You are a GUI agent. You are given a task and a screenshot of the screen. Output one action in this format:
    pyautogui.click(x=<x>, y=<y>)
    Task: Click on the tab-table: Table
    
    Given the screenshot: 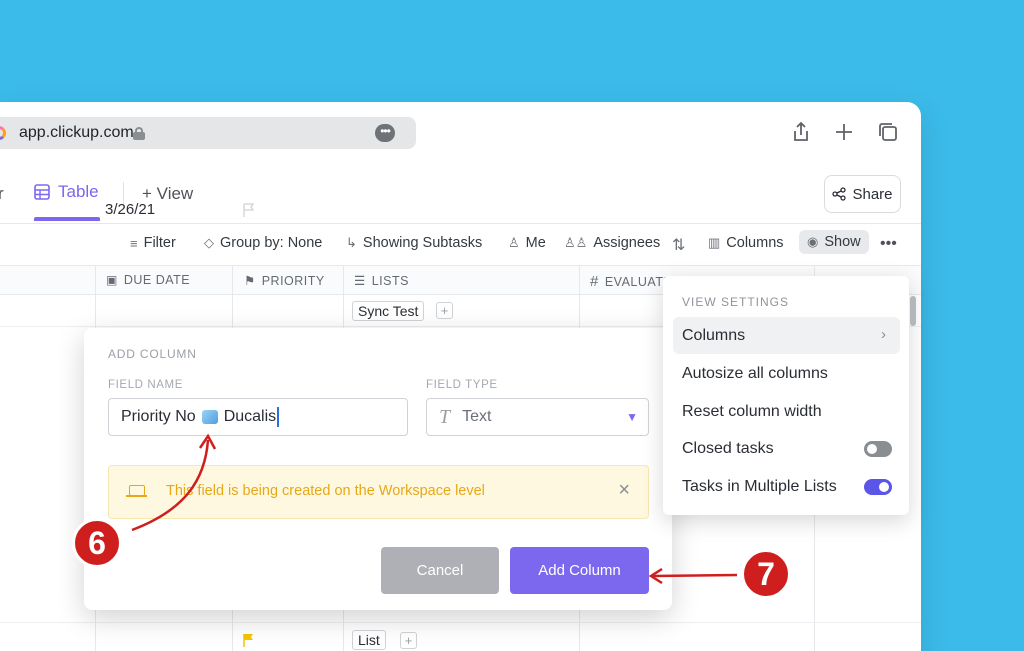 What is the action you would take?
    pyautogui.click(x=66, y=192)
    